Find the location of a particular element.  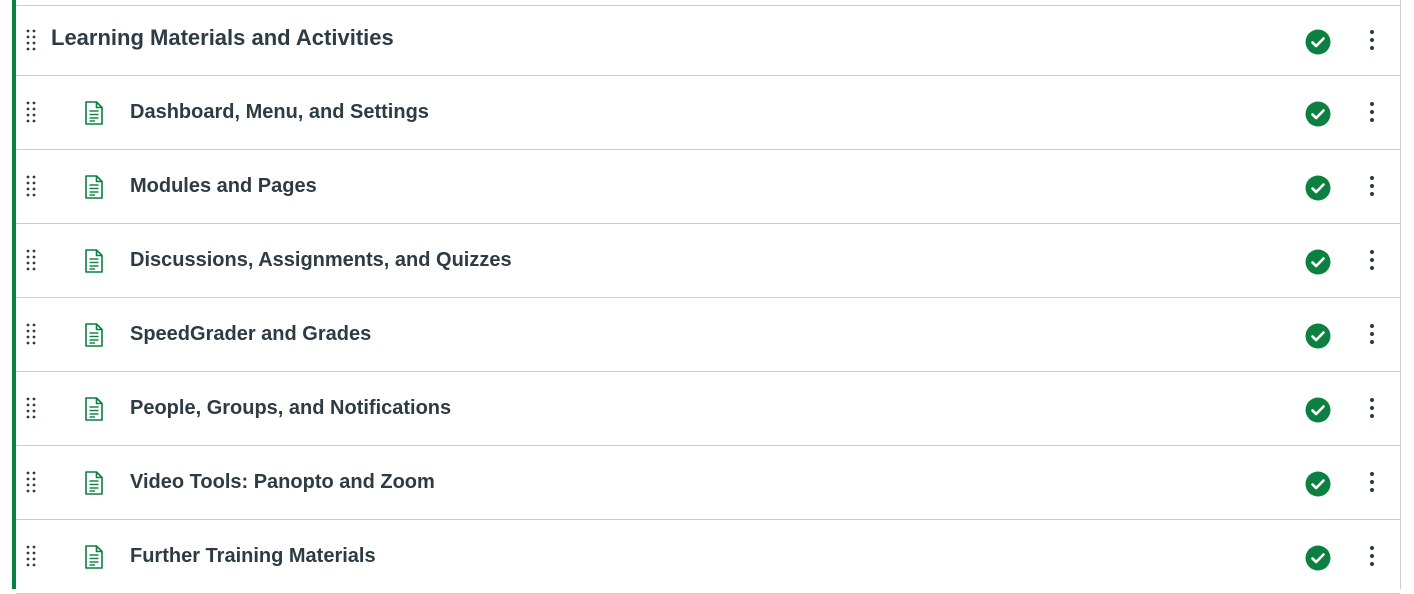

module-item-row: Discussions, Assignments, and Quizzes is located at coordinates (708, 261).